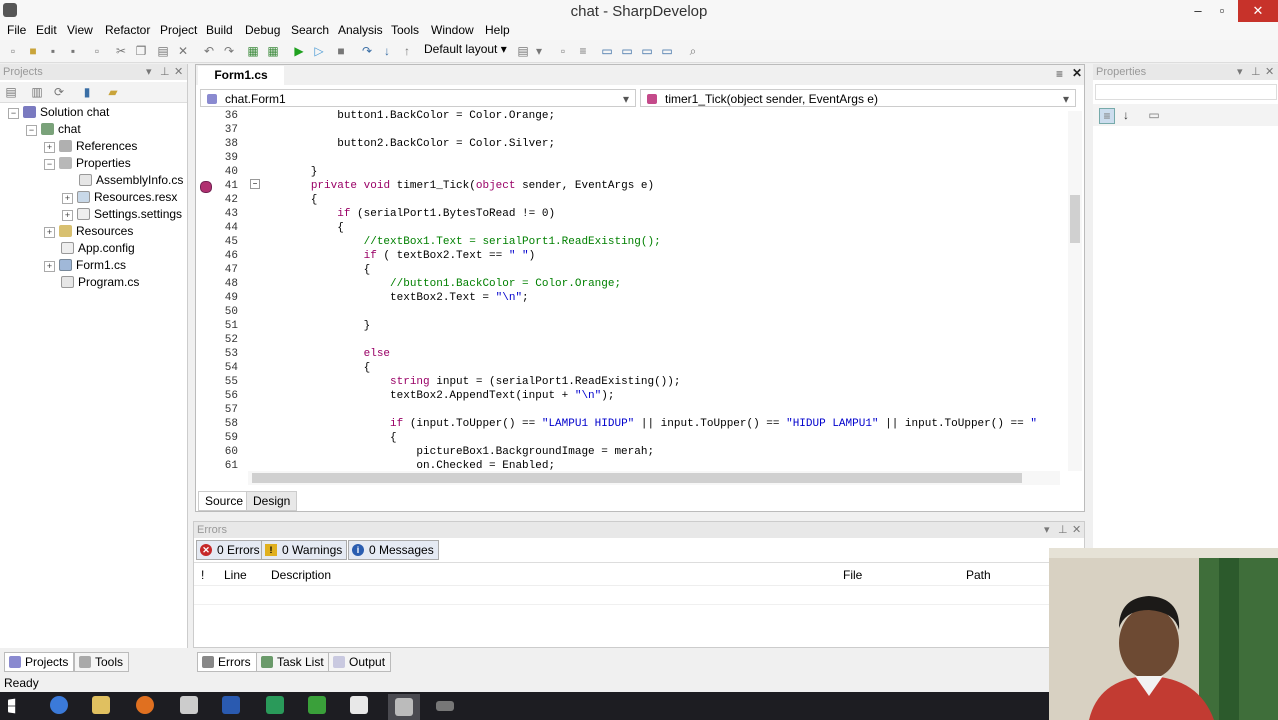  Describe the element at coordinates (219, 30) in the screenshot. I see `menu-build: Build` at that location.